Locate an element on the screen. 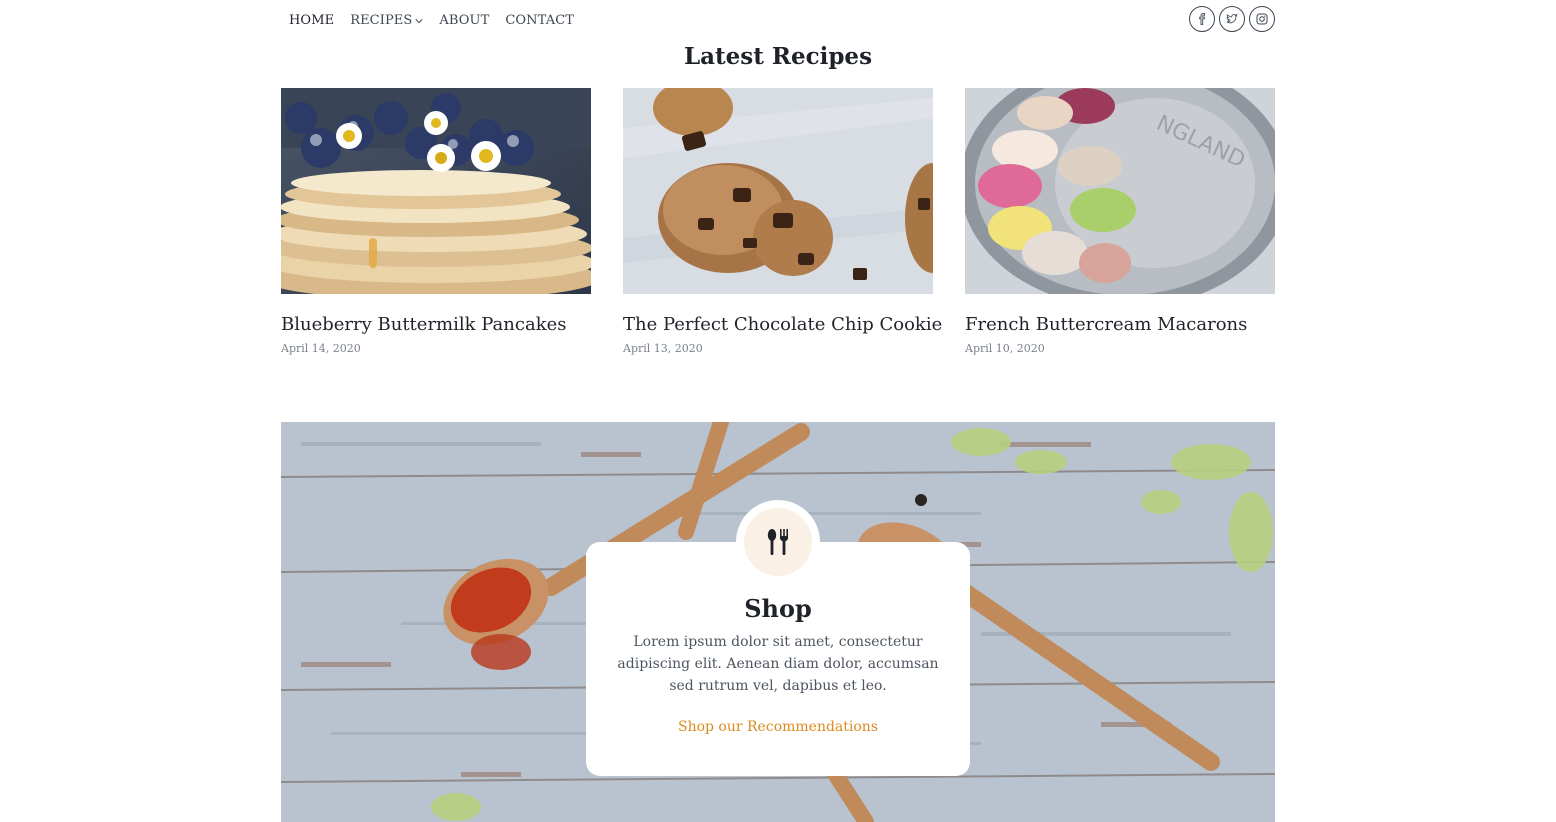 The height and width of the screenshot is (822, 1556). shop-icon-circle is located at coordinates (778, 542).